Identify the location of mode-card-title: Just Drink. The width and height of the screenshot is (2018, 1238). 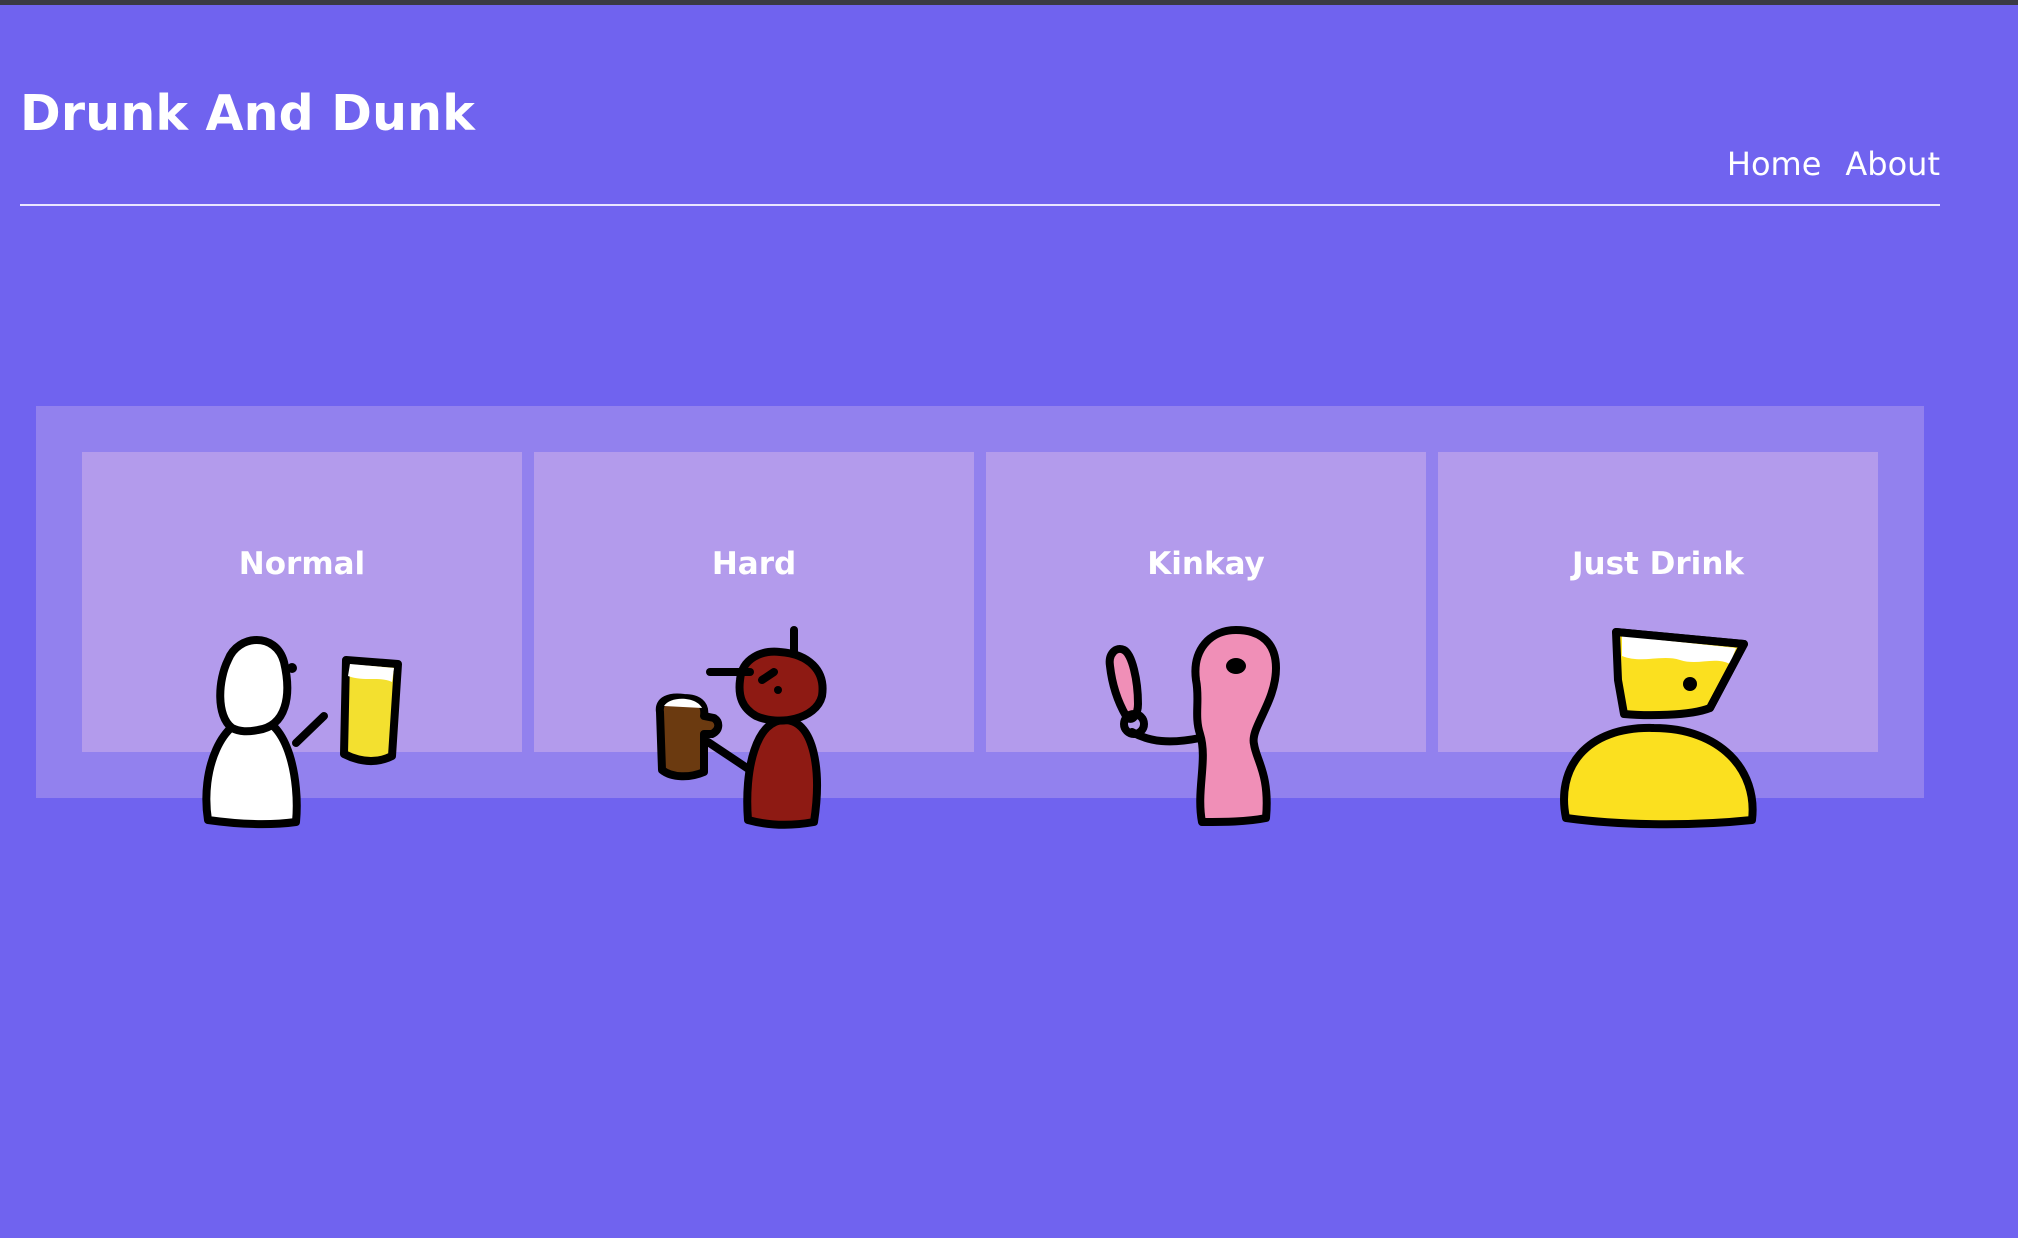
(1658, 564).